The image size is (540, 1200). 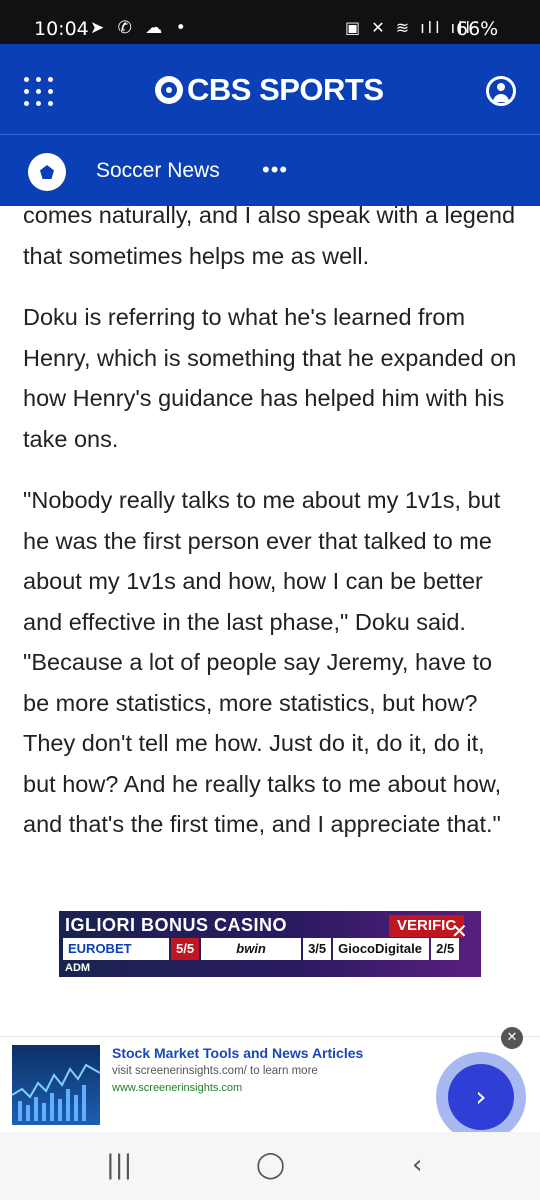 I want to click on more-options-icon: •••, so click(x=275, y=170).